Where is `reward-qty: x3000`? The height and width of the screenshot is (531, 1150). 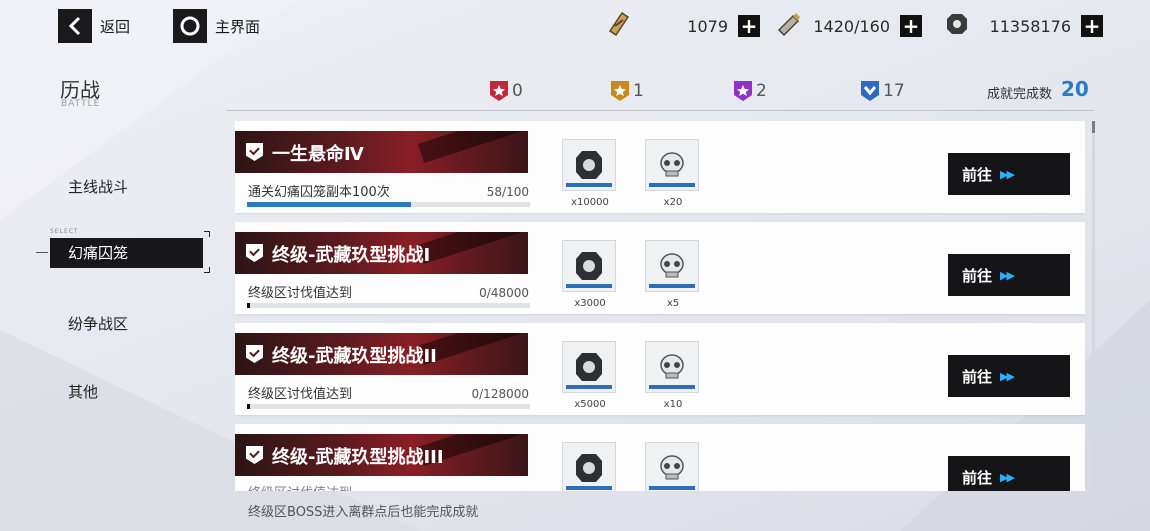 reward-qty: x3000 is located at coordinates (590, 303).